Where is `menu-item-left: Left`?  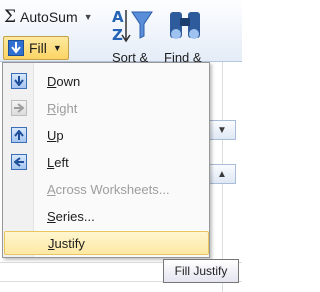 menu-item-left: Left is located at coordinates (106, 162).